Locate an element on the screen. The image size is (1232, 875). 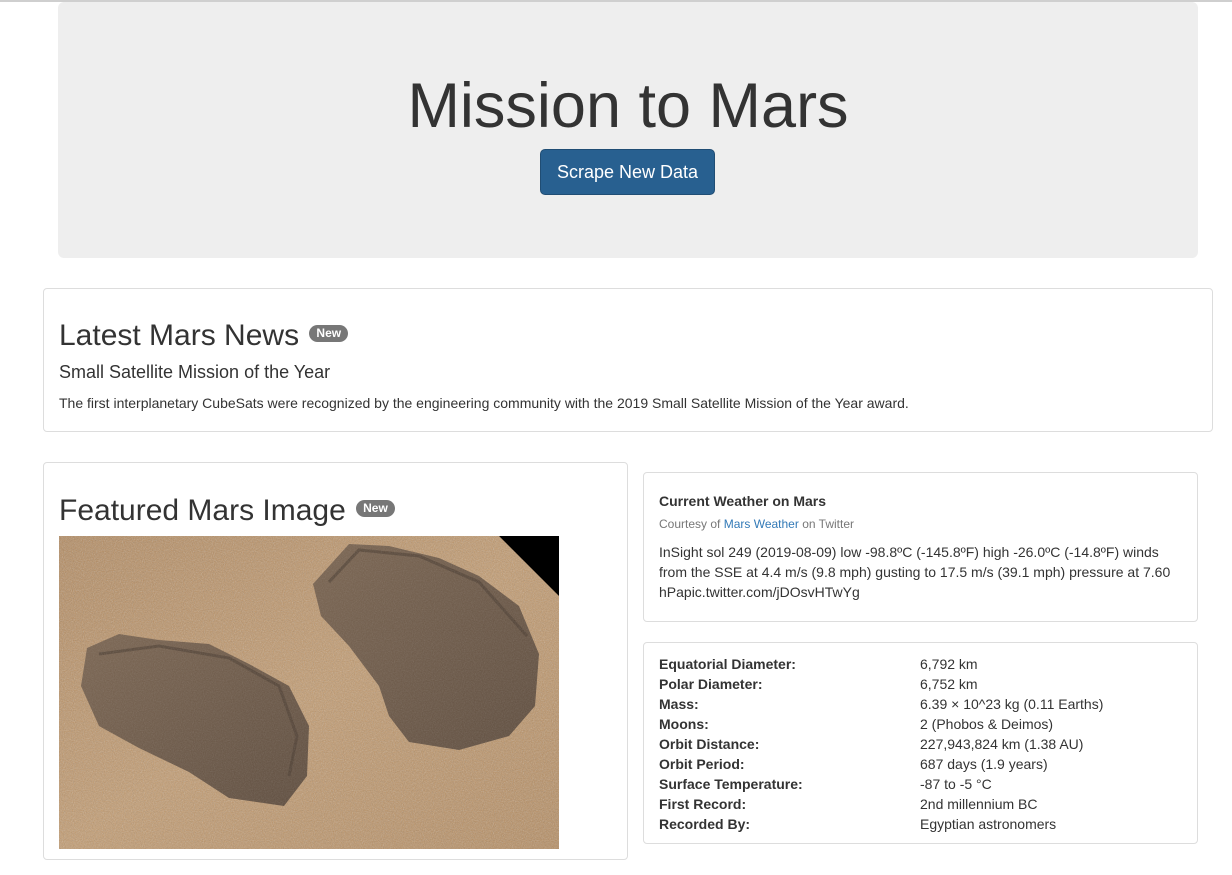
featured-image-title: Featured Mars Image New is located at coordinates (227, 511).